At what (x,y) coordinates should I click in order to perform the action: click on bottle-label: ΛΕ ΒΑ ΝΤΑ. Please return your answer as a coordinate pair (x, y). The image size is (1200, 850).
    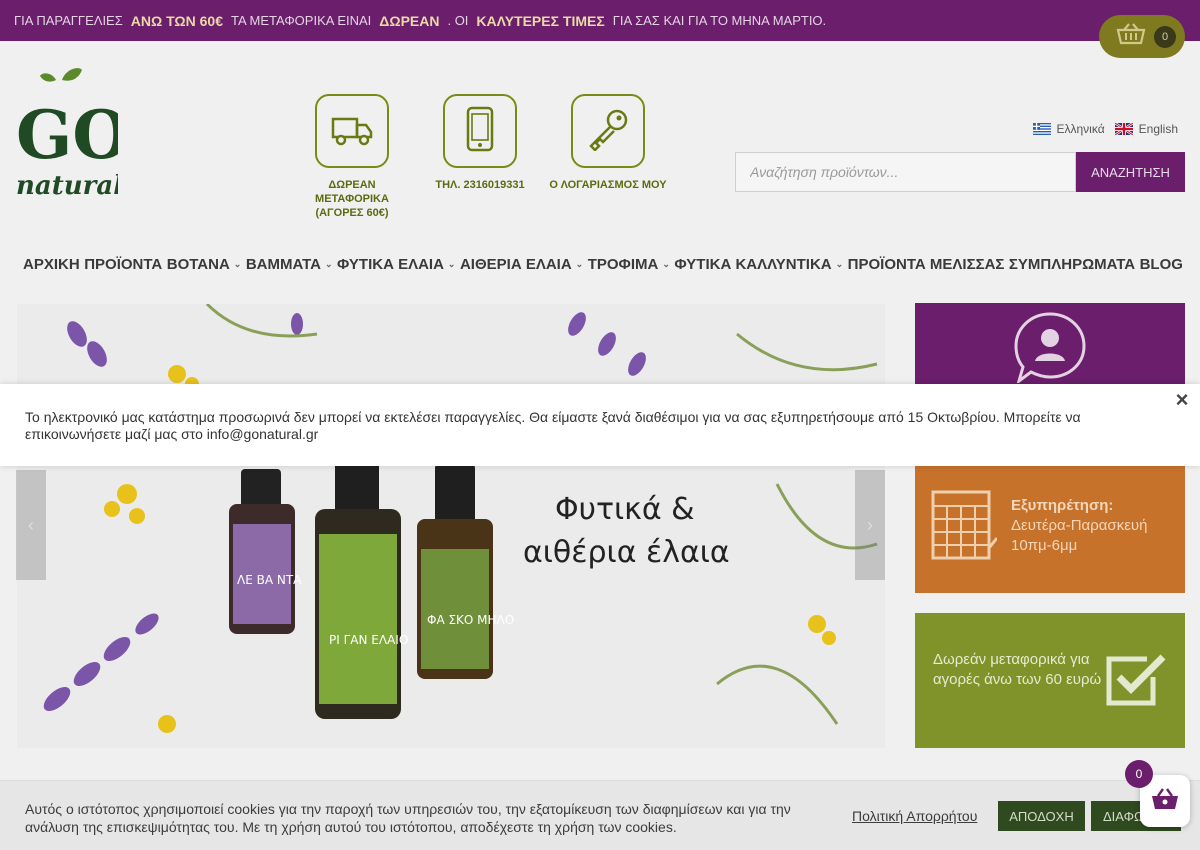
    Looking at the image, I should click on (269, 580).